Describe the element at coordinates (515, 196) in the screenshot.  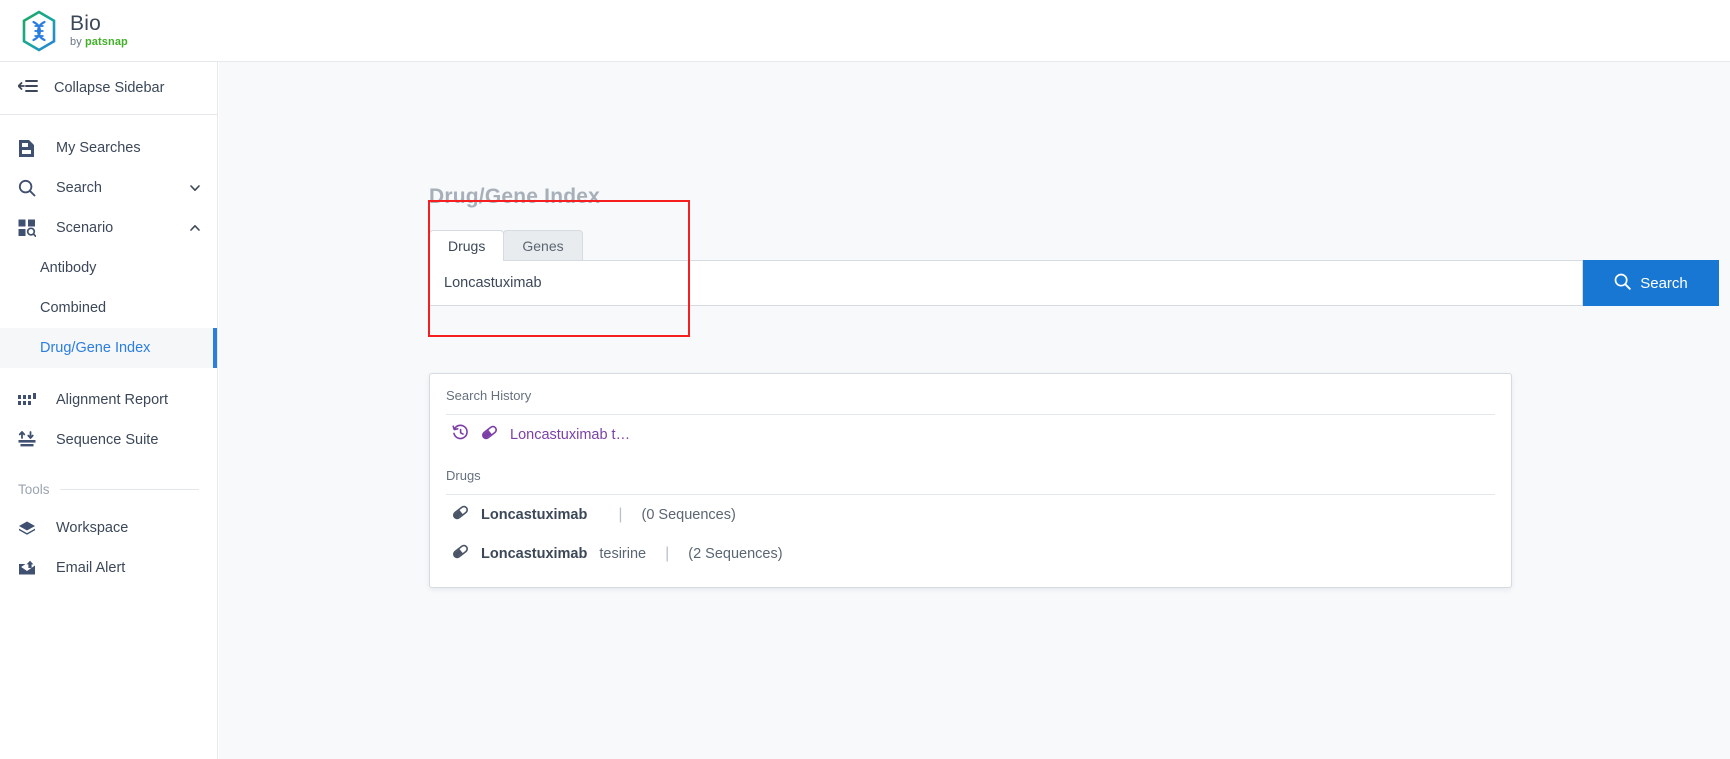
I see `page-title: Drug/Gene Index` at that location.